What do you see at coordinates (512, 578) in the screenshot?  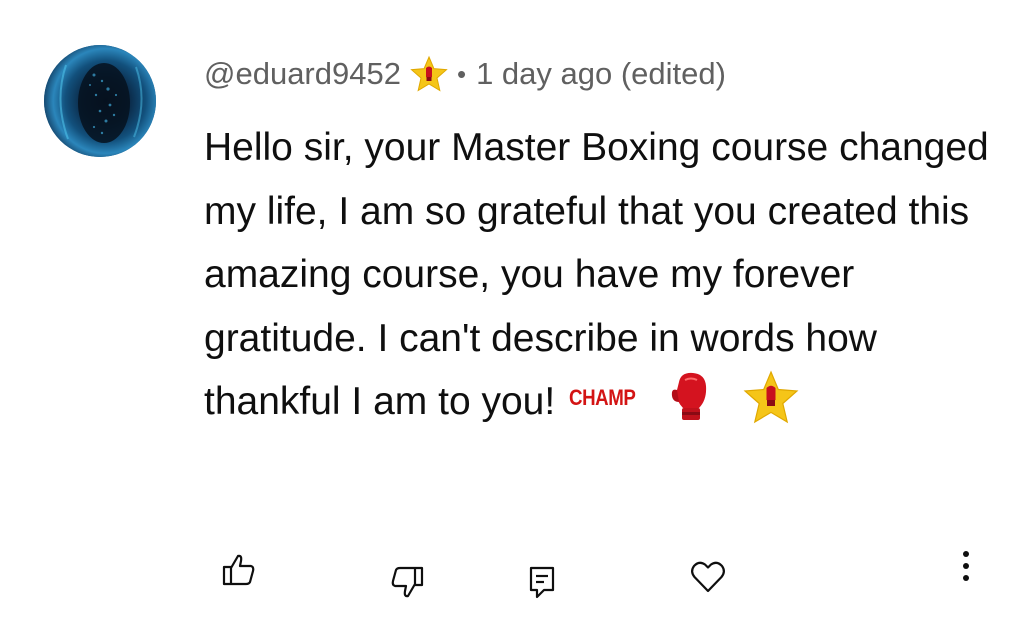 I see `comment-actions` at bounding box center [512, 578].